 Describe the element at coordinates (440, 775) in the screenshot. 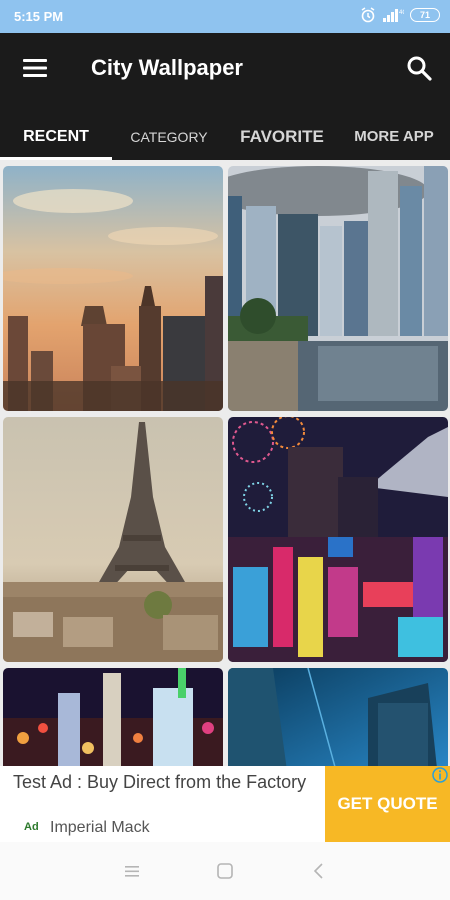

I see `info-icon` at that location.